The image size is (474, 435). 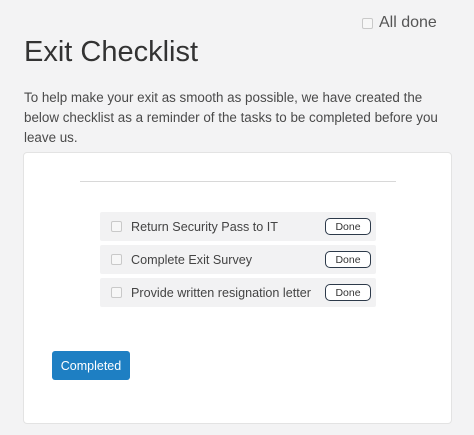 What do you see at coordinates (91, 365) in the screenshot?
I see `completed-button: Completed` at bounding box center [91, 365].